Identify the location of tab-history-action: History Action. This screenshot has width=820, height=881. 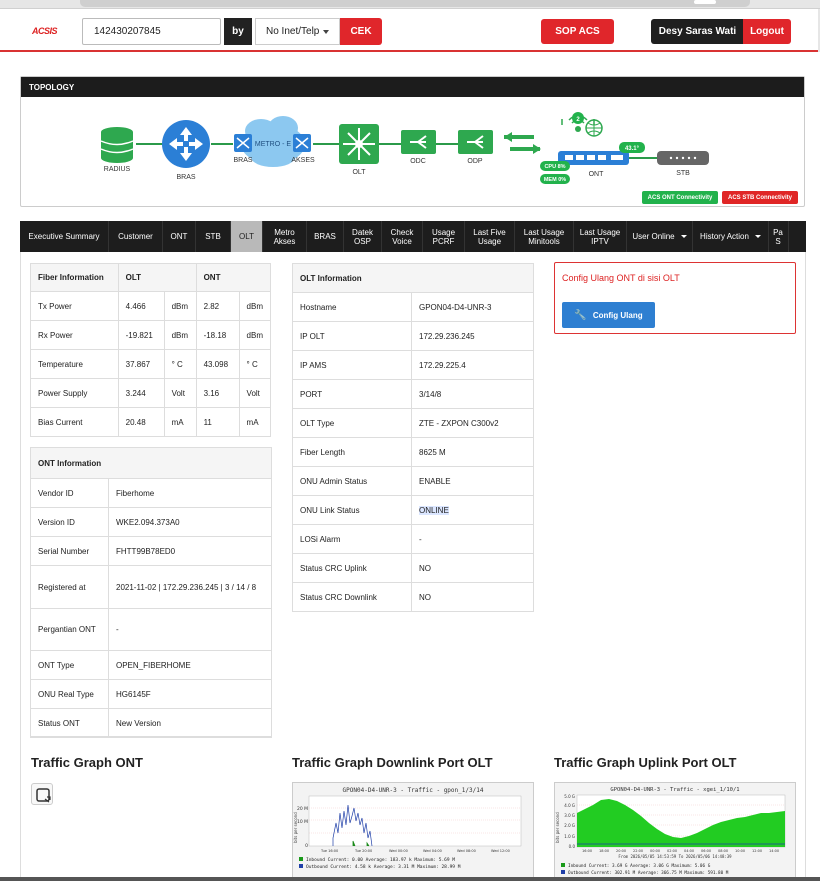
(731, 236).